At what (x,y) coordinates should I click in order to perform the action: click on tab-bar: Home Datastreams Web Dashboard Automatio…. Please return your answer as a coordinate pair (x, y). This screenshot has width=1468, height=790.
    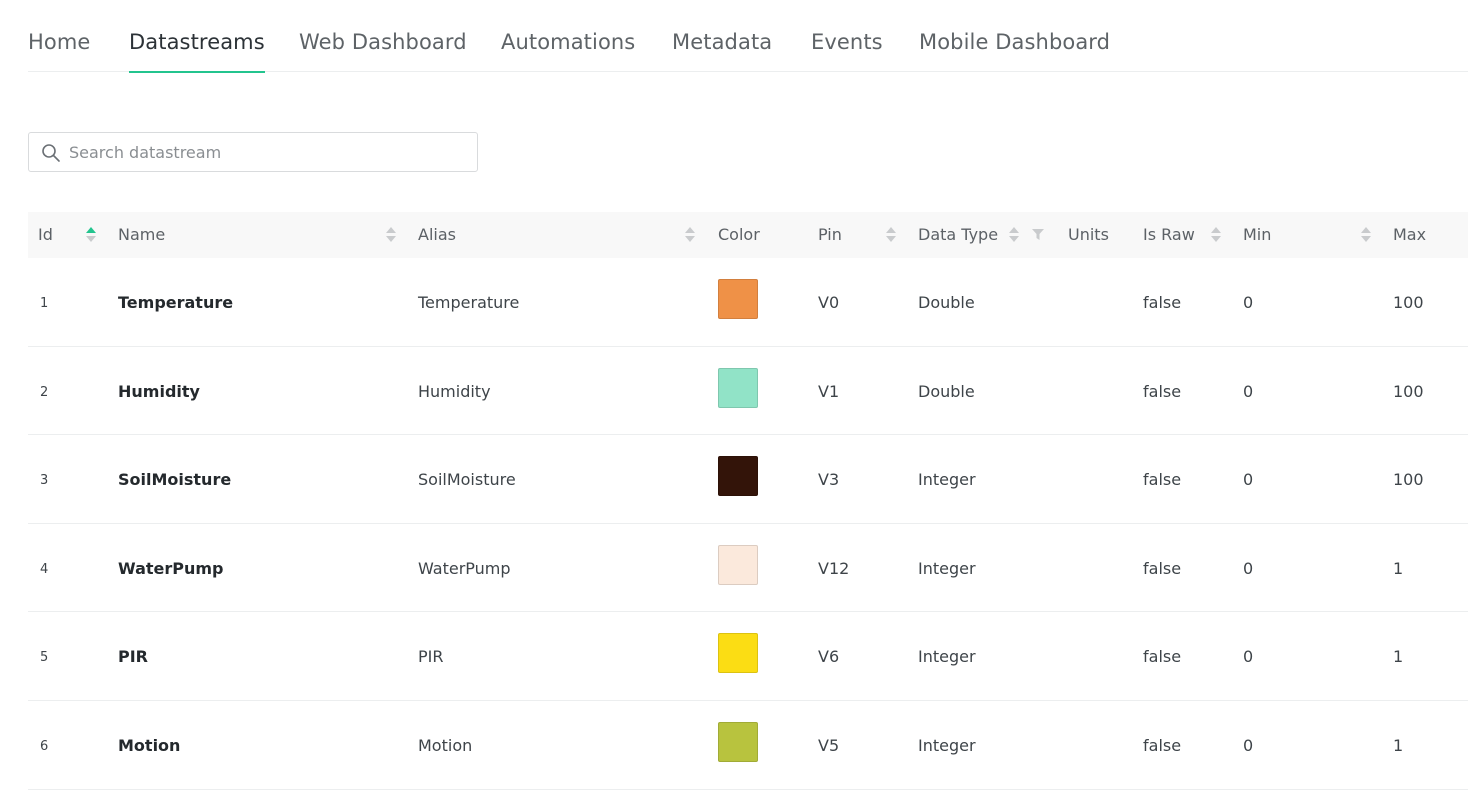
    Looking at the image, I should click on (748, 36).